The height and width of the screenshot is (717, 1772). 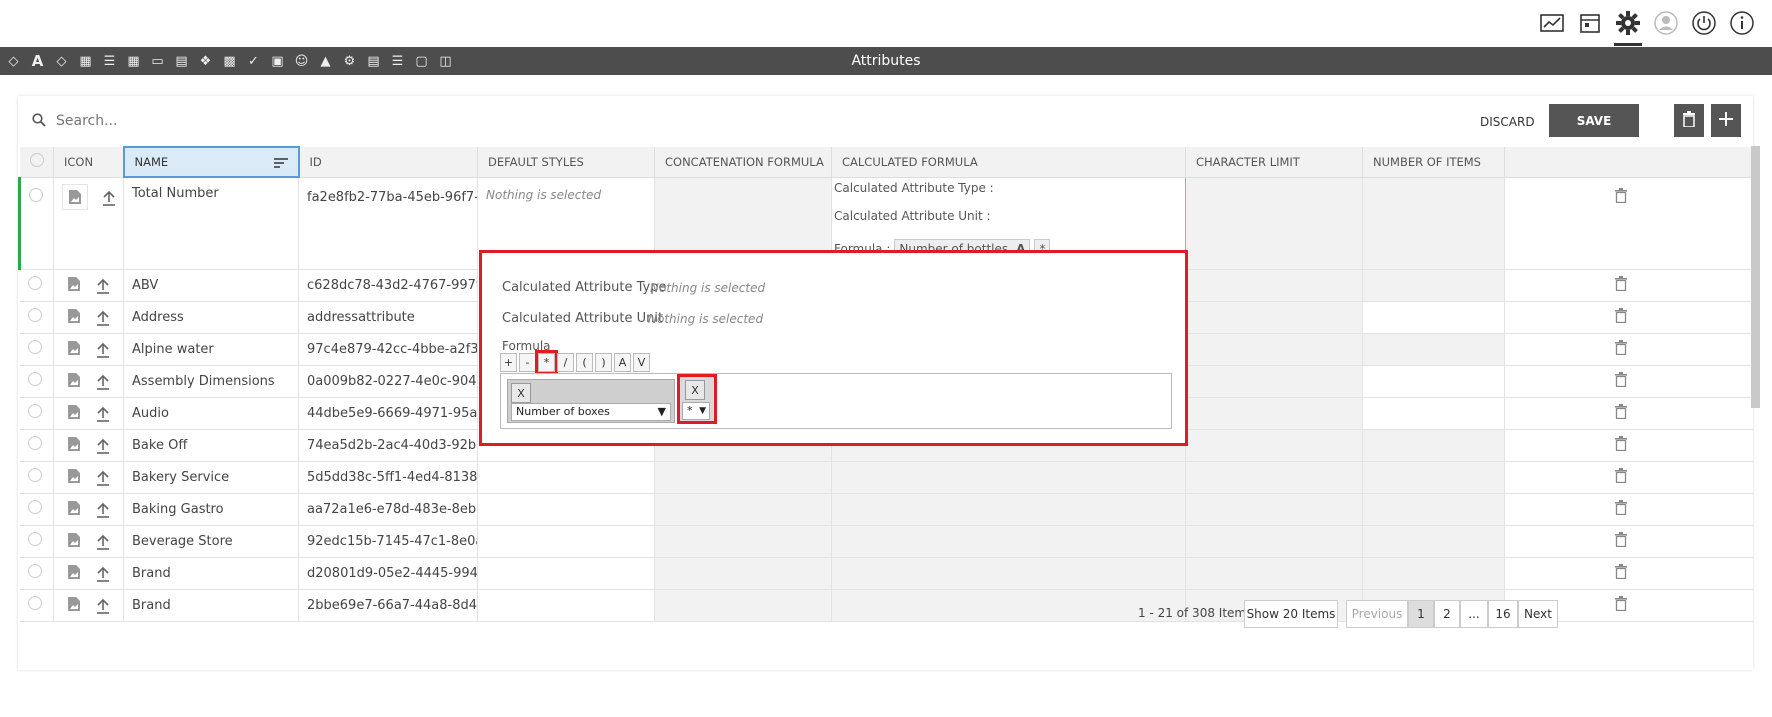 I want to click on operator-attribute-button: A, so click(x=622, y=362).